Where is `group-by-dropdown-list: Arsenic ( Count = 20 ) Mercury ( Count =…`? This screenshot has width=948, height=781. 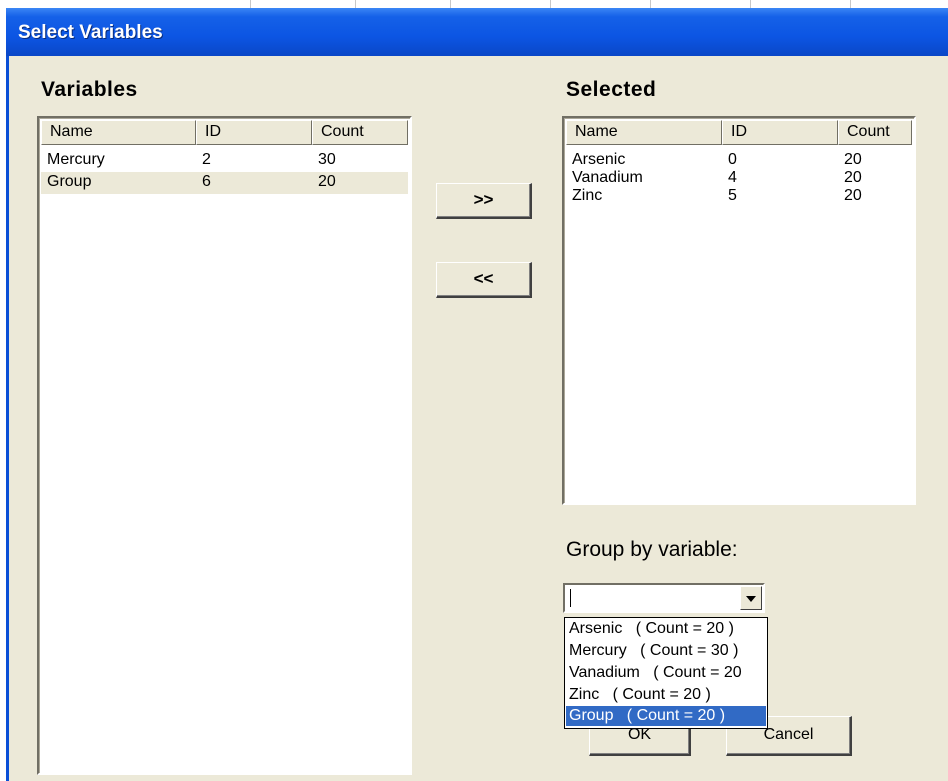
group-by-dropdown-list: Arsenic ( Count = 20 ) Mercury ( Count =… is located at coordinates (666, 673).